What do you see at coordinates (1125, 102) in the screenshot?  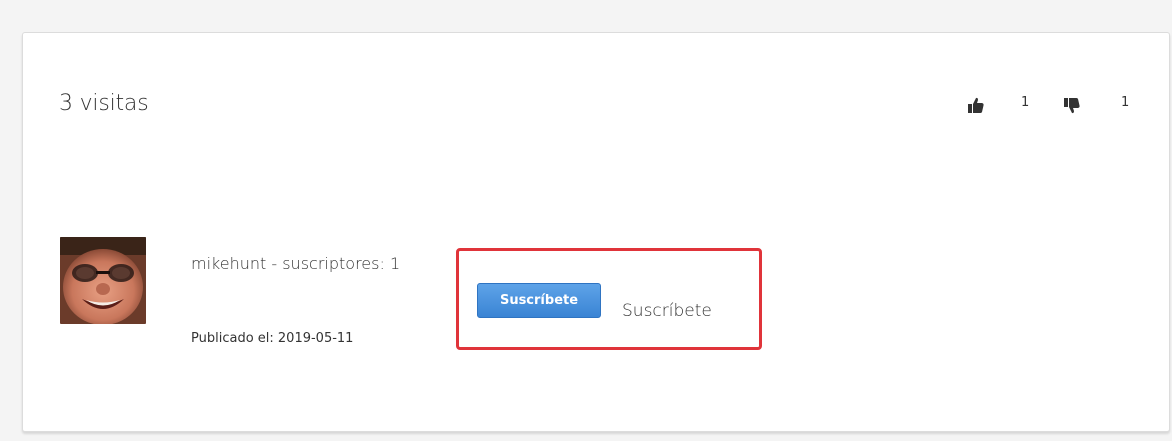 I see `dislike-count: 1` at bounding box center [1125, 102].